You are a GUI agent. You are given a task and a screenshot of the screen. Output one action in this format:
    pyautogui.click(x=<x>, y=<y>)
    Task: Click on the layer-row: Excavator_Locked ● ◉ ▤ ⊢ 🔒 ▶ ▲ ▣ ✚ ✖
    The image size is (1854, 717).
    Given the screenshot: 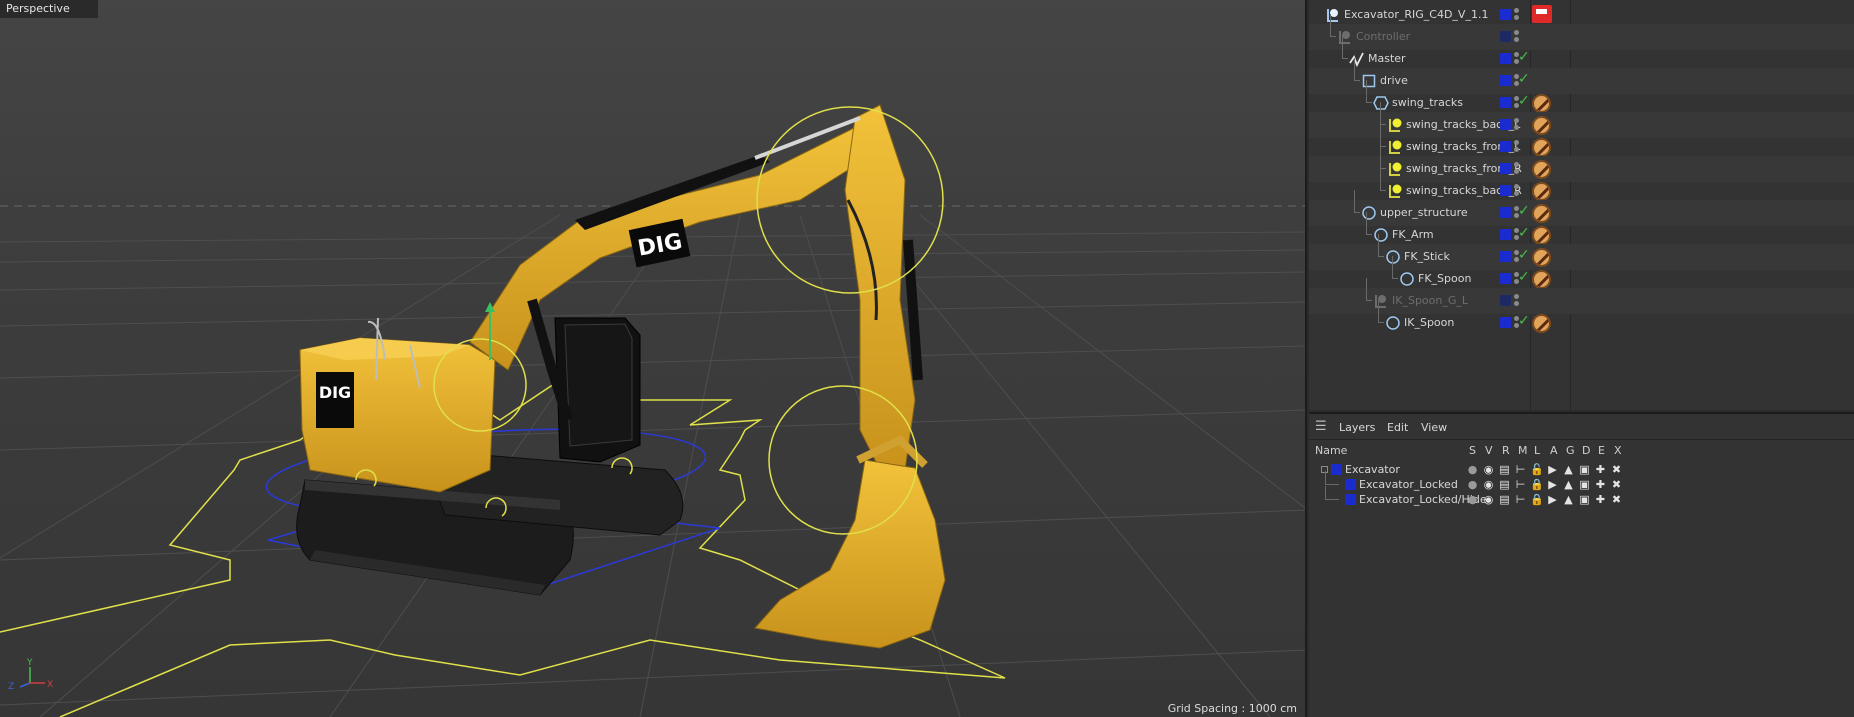 What is the action you would take?
    pyautogui.click(x=1581, y=482)
    